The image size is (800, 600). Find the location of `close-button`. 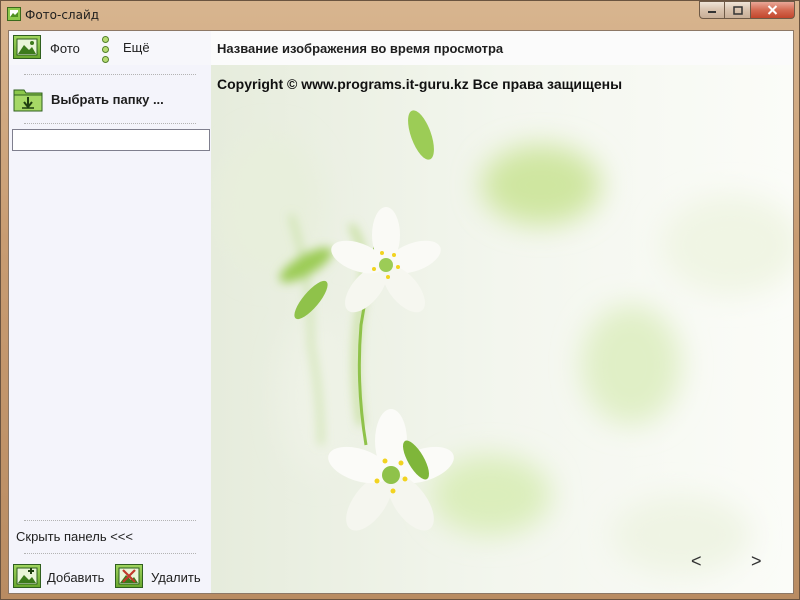

close-button is located at coordinates (773, 10).